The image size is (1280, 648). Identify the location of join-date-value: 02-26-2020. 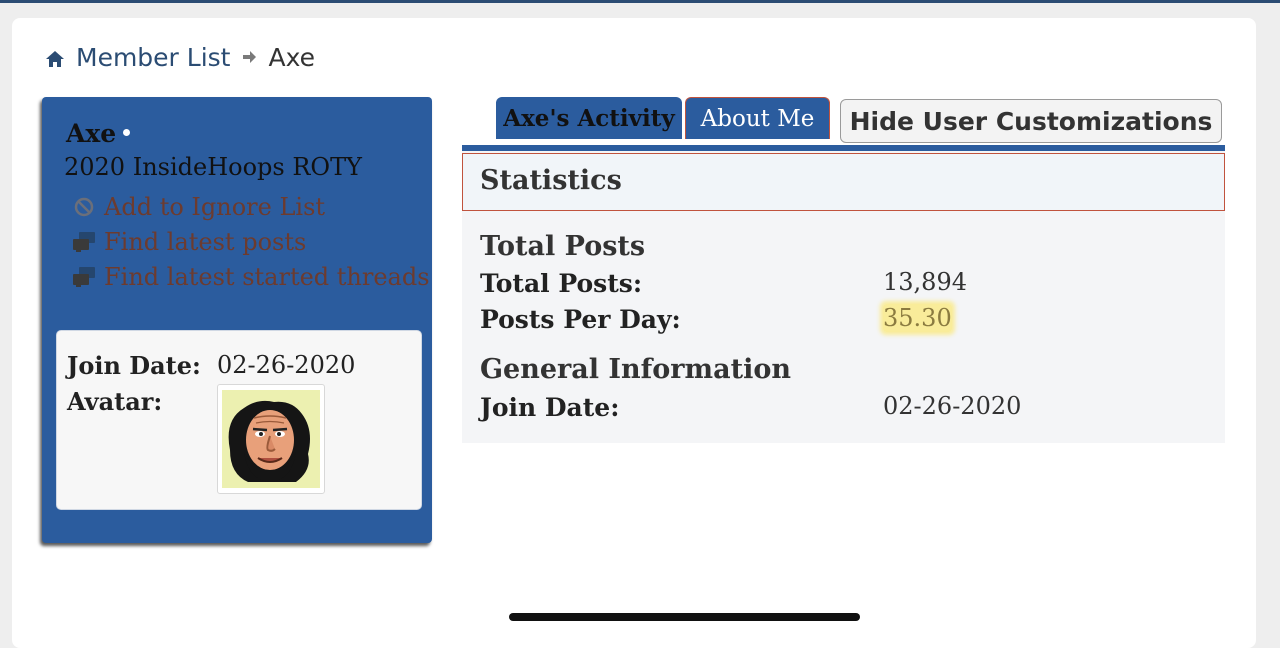
(286, 365).